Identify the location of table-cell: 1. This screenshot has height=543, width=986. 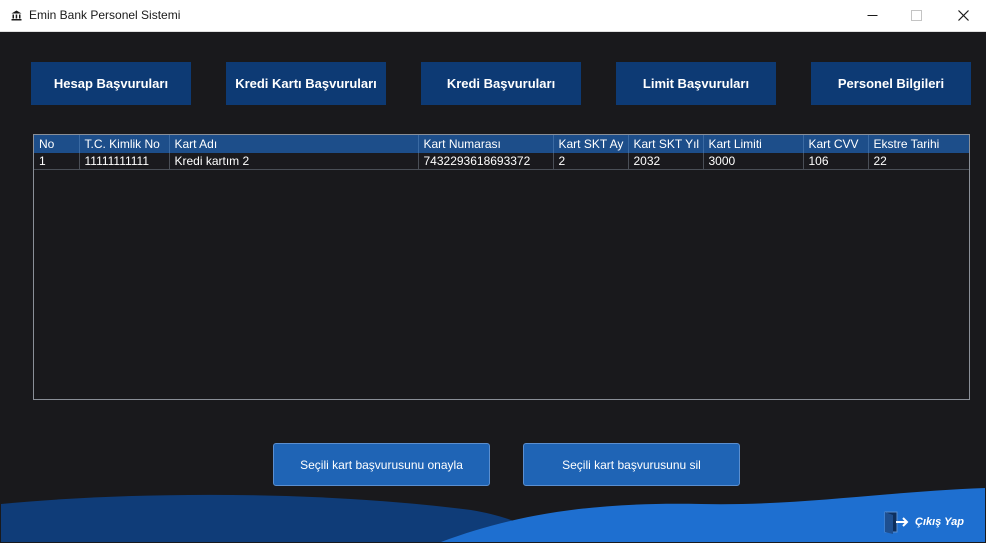
(57, 161).